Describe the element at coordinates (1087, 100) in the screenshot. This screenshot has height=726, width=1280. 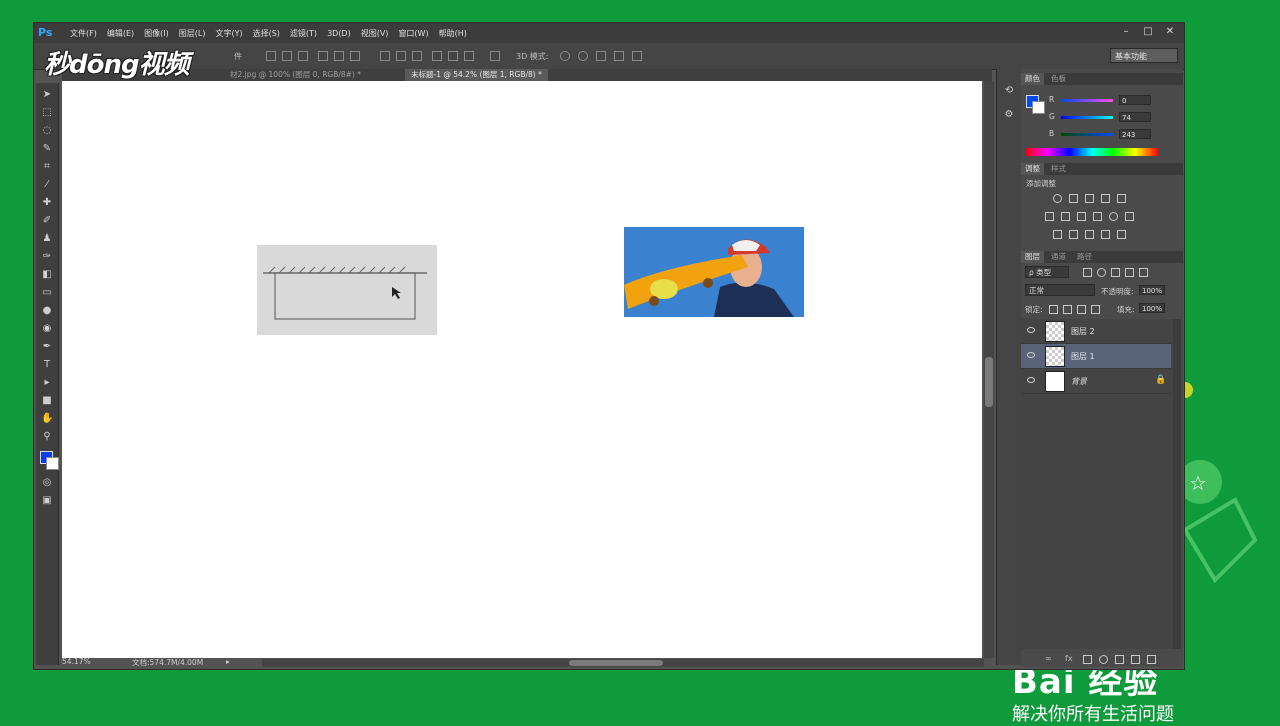
I see `channel-r-slider` at that location.